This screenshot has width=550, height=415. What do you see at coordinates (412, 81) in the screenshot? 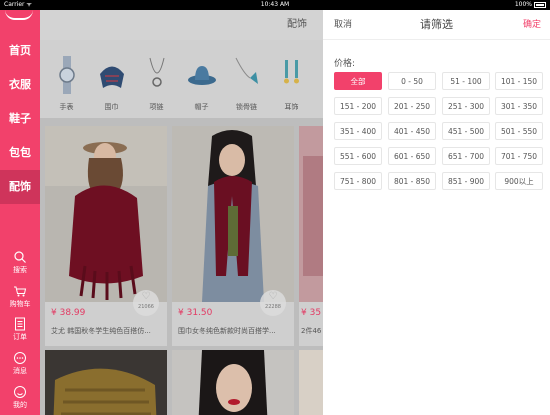
I see `price-option: 0 - 50` at bounding box center [412, 81].